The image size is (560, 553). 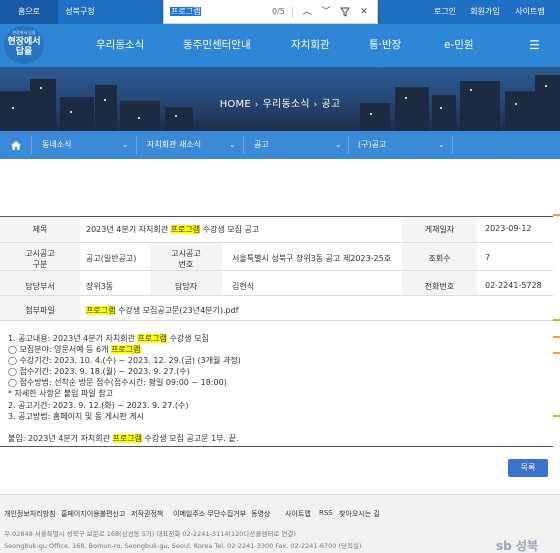 What do you see at coordinates (100, 286) in the screenshot?
I see `department-value: 장위3동` at bounding box center [100, 286].